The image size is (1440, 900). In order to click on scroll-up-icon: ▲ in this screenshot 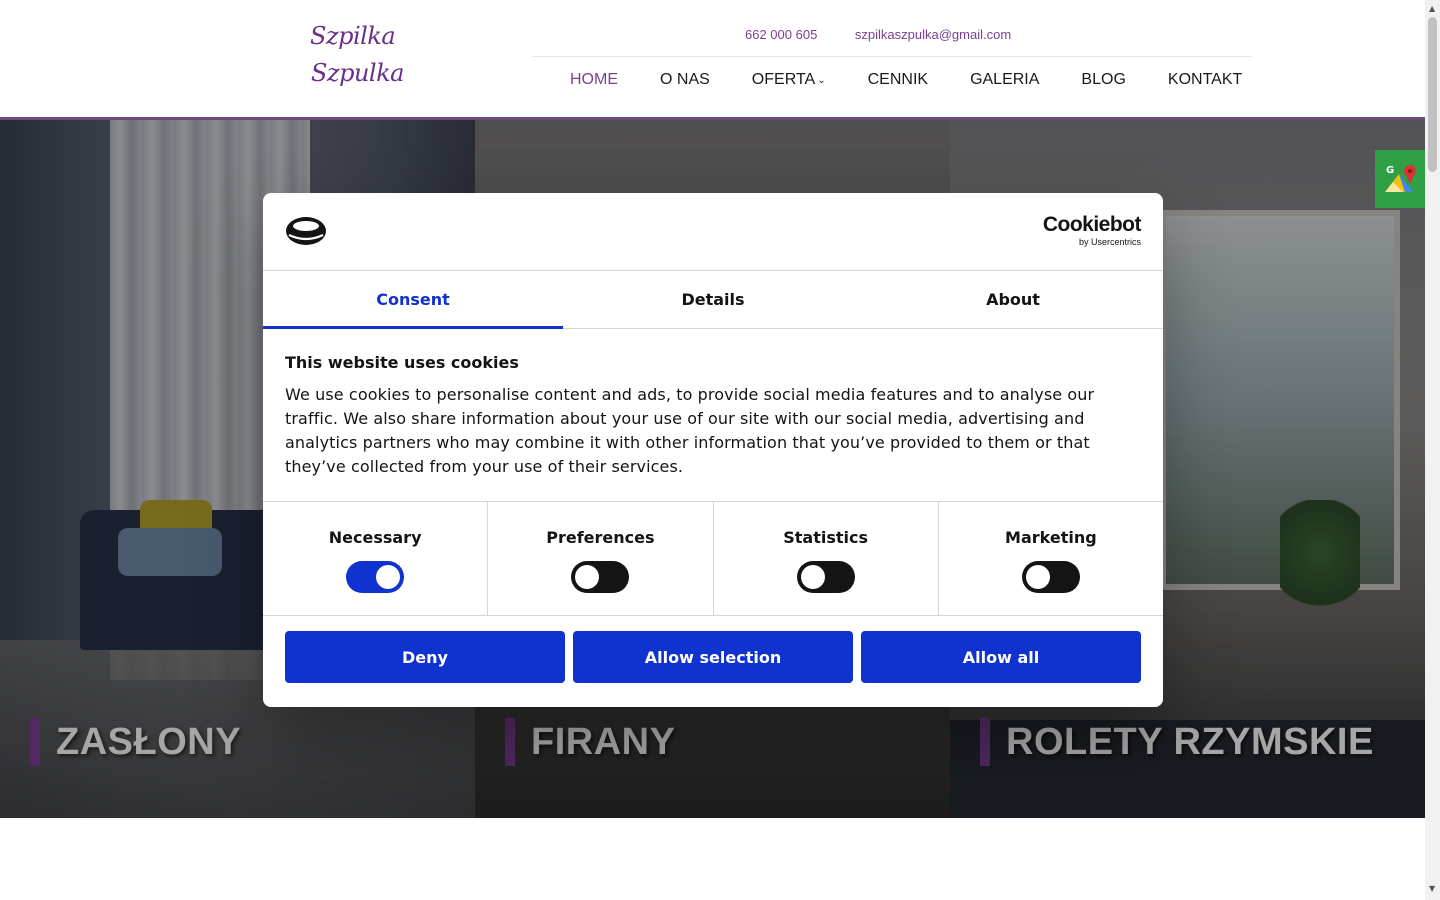, I will do `click(1432, 8)`.